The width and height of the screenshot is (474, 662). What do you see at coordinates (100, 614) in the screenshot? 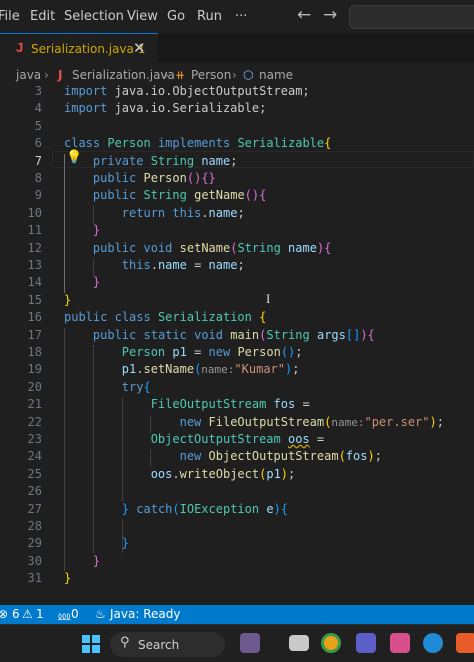
I see `java-icon: ♨` at bounding box center [100, 614].